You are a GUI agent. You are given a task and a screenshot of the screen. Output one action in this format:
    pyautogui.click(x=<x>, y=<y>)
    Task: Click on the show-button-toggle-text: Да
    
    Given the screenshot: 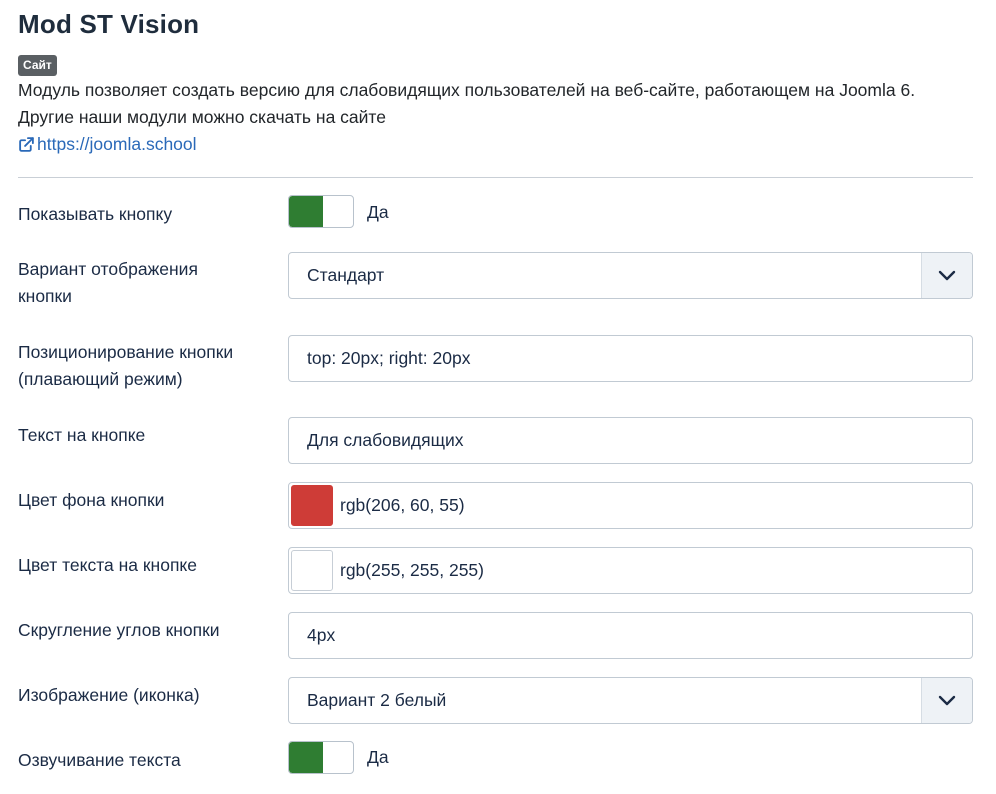 What is the action you would take?
    pyautogui.click(x=378, y=212)
    